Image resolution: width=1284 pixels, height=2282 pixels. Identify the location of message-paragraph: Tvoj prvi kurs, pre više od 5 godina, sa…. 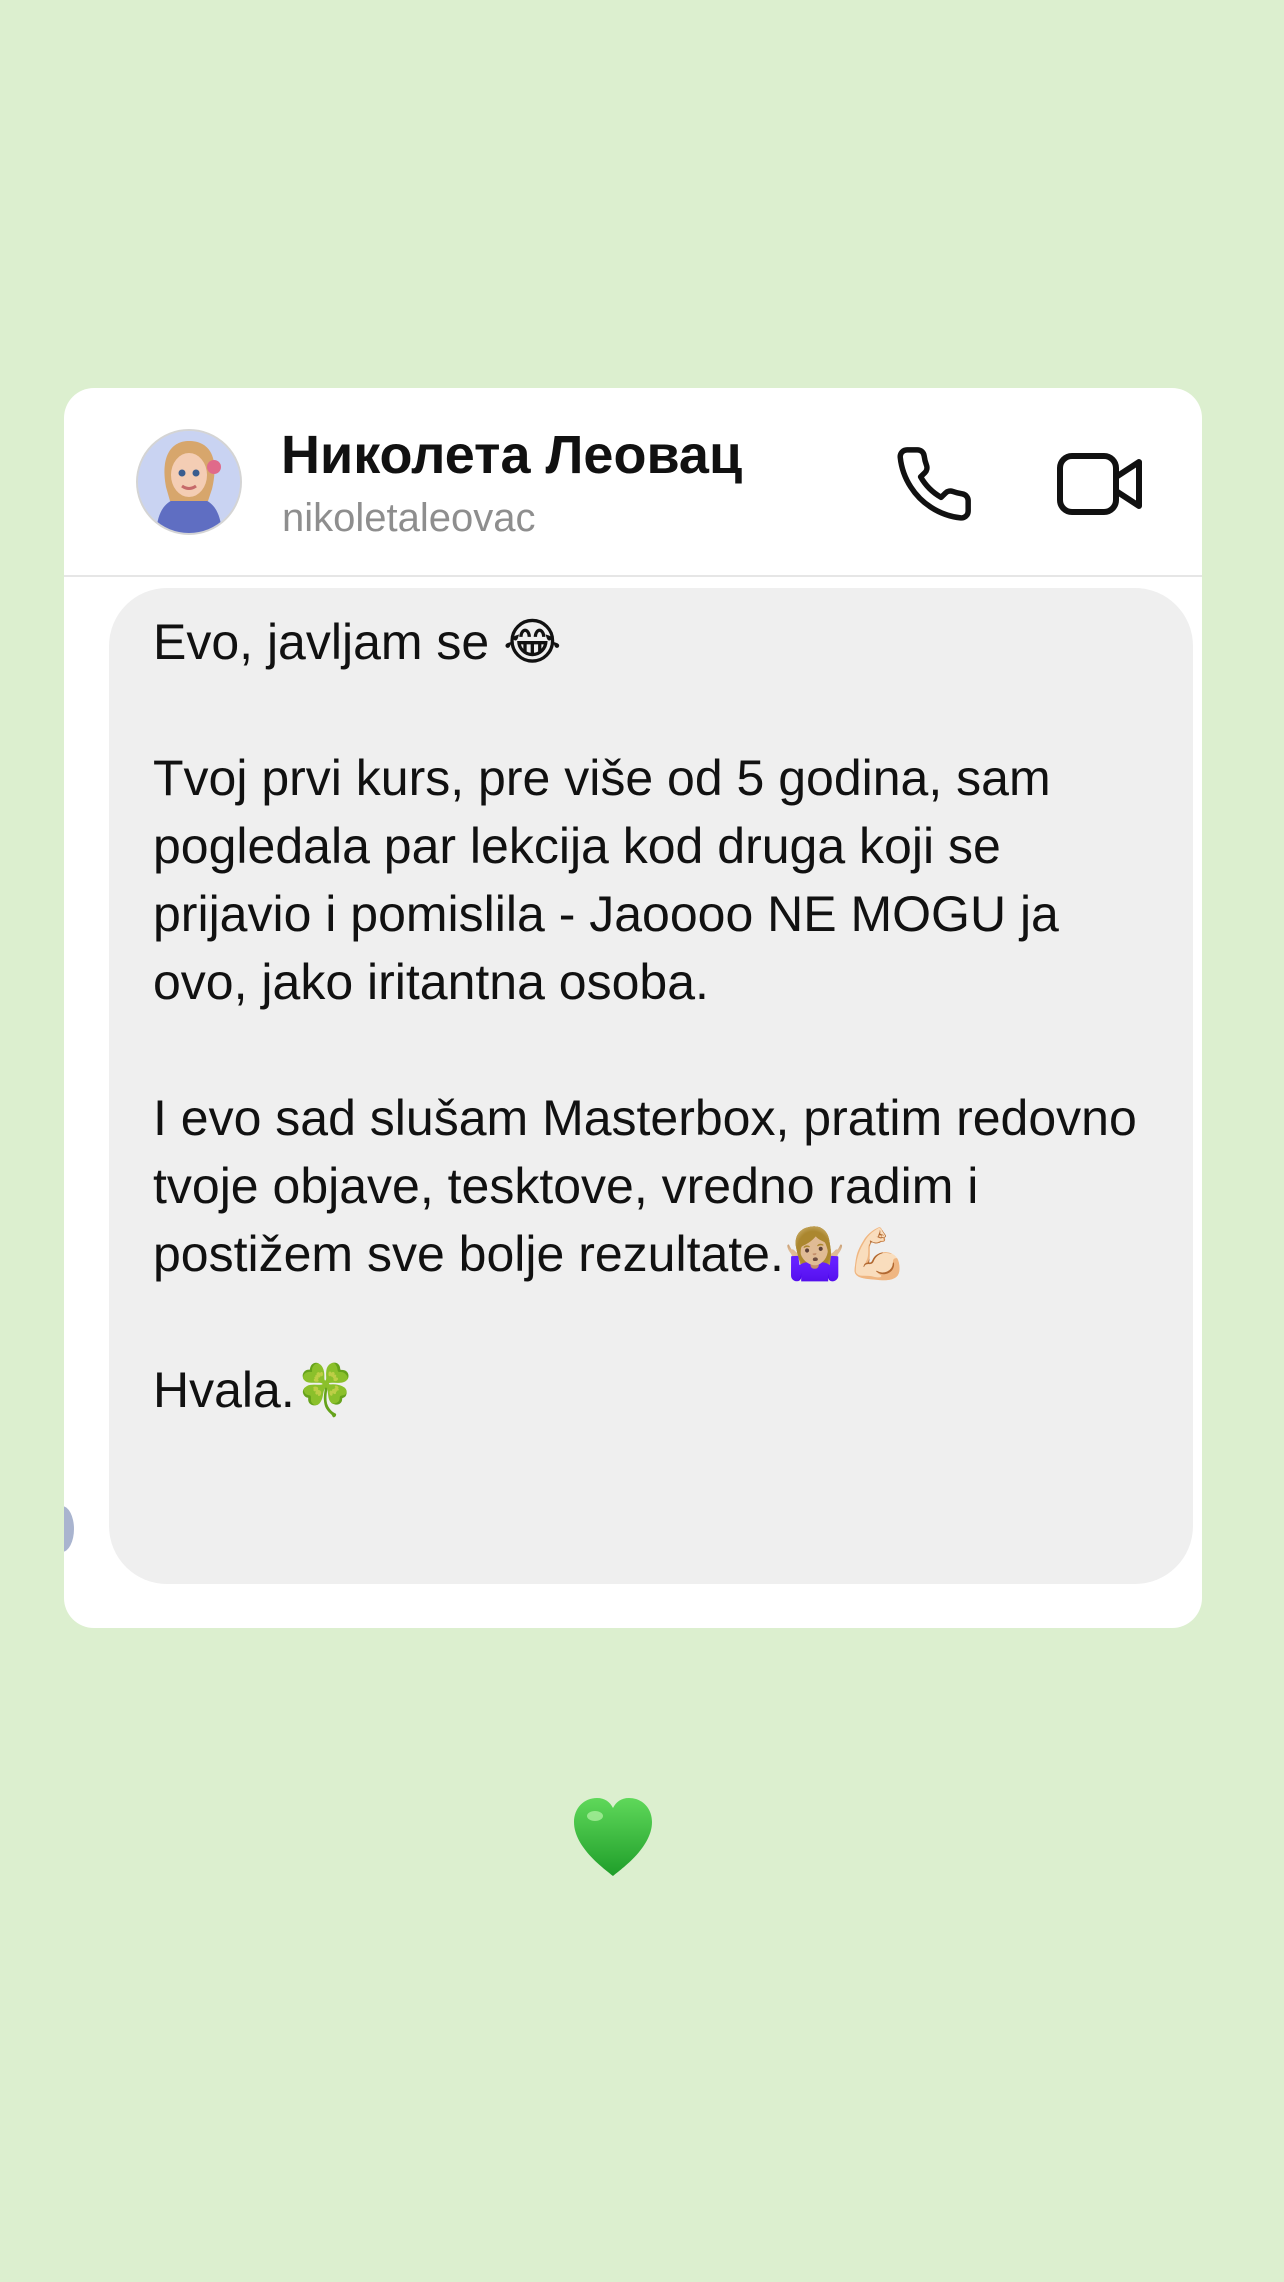
(606, 880).